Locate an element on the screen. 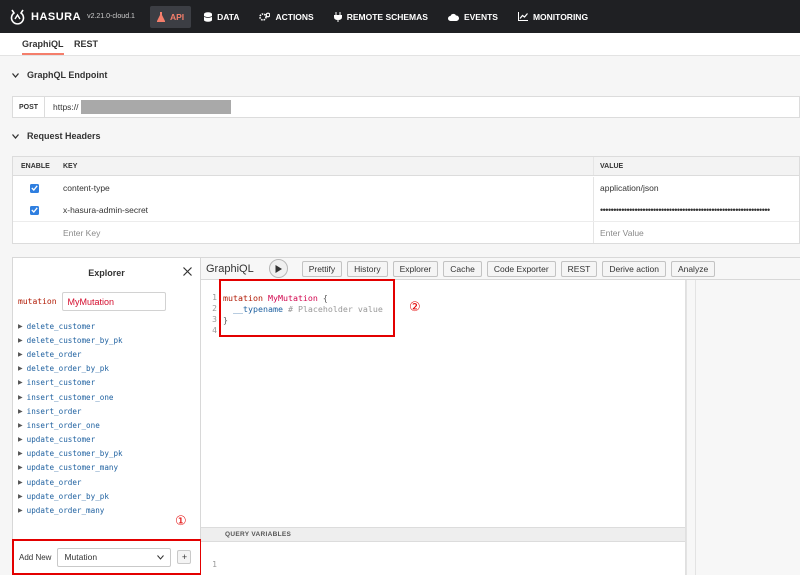 Image resolution: width=800 pixels, height=575 pixels. headers-section-header: Request Headers is located at coordinates (56, 136).